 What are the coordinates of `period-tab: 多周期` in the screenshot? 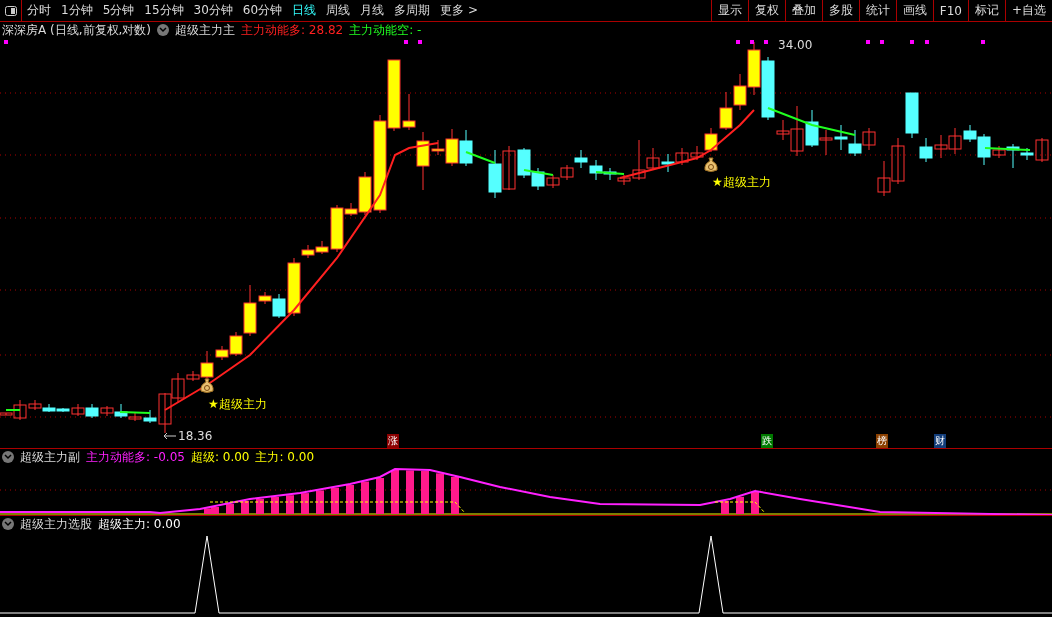 It's located at (412, 10).